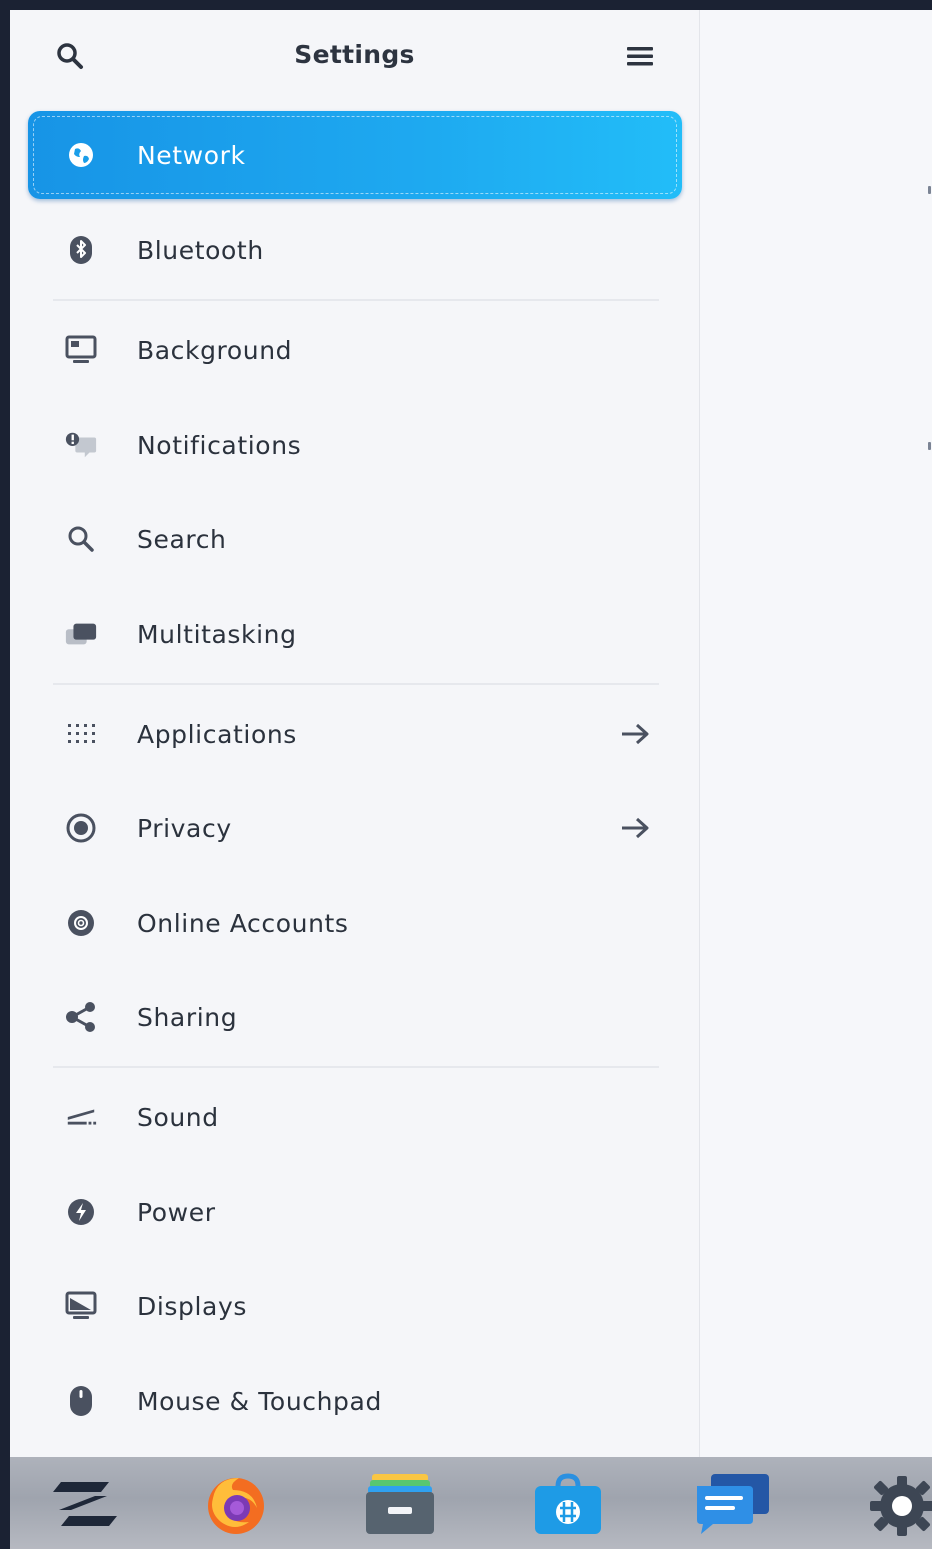 This screenshot has height=1549, width=932. What do you see at coordinates (355, 1017) in the screenshot?
I see `sidebar-item-sharing: Sharing` at bounding box center [355, 1017].